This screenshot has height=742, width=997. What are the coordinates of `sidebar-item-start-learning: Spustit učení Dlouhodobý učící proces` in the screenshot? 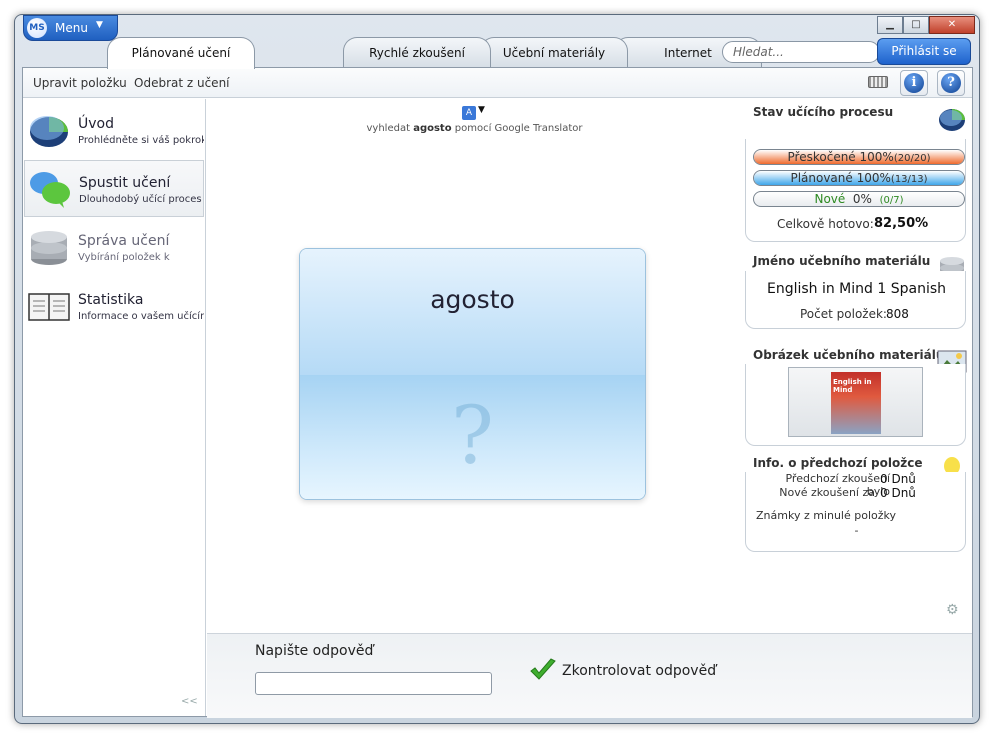 It's located at (114, 188).